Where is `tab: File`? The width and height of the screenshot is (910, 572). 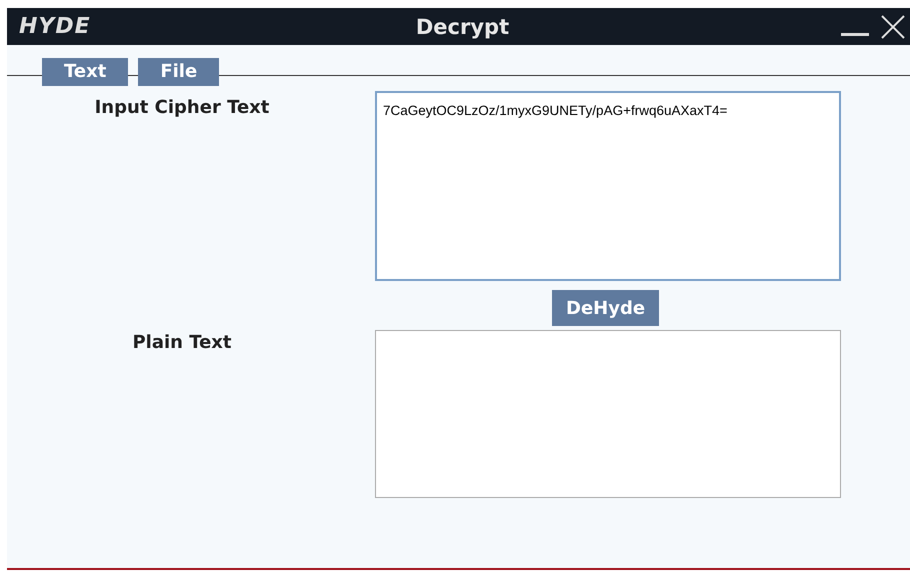
tab: File is located at coordinates (179, 72).